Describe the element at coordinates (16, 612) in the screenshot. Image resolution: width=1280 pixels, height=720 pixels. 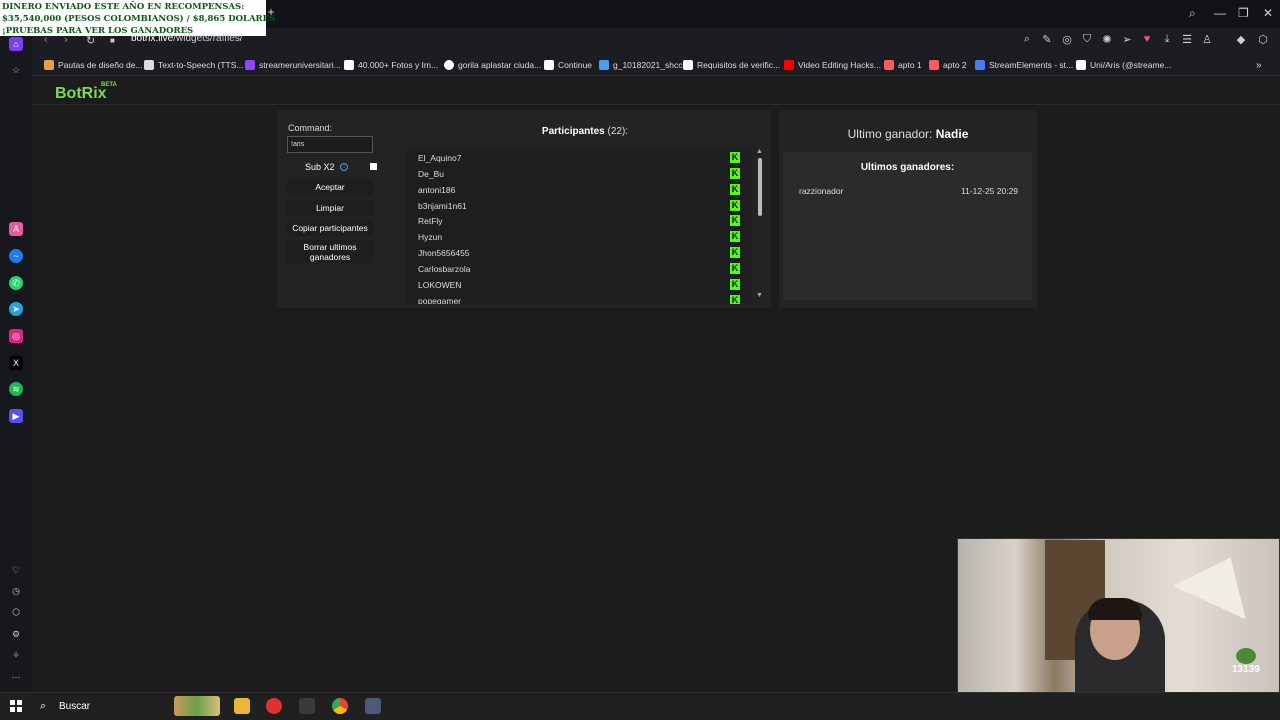
I see `cube-icon: ⬡` at that location.